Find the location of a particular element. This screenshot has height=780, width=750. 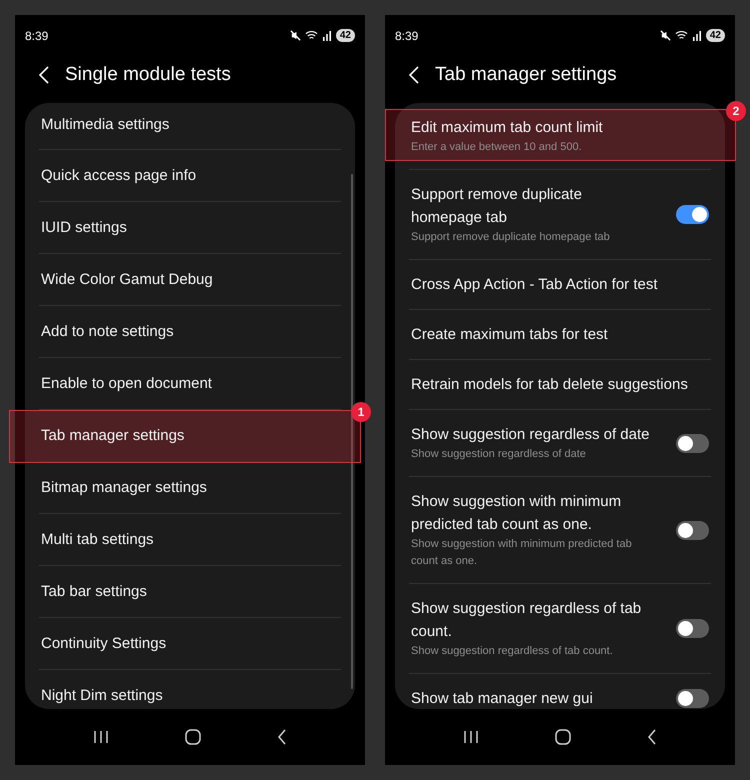

item-title: Quick access page info is located at coordinates (119, 176).